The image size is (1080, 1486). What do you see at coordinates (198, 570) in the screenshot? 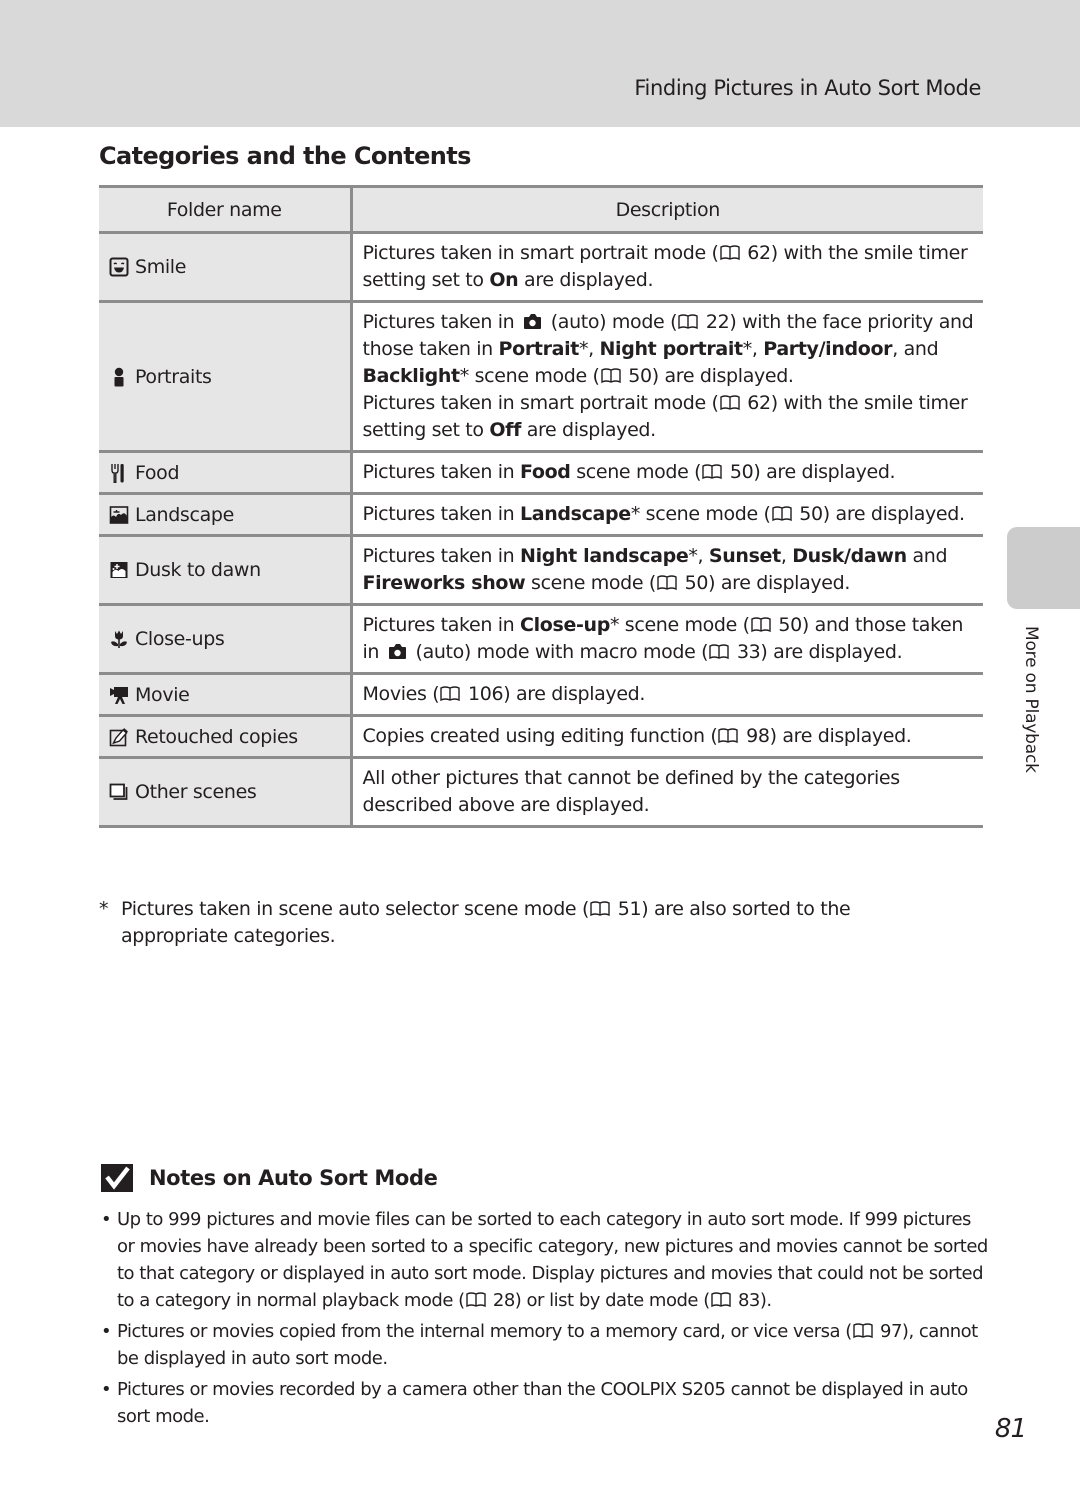
I see `folder-label: Dusk to dawn` at bounding box center [198, 570].